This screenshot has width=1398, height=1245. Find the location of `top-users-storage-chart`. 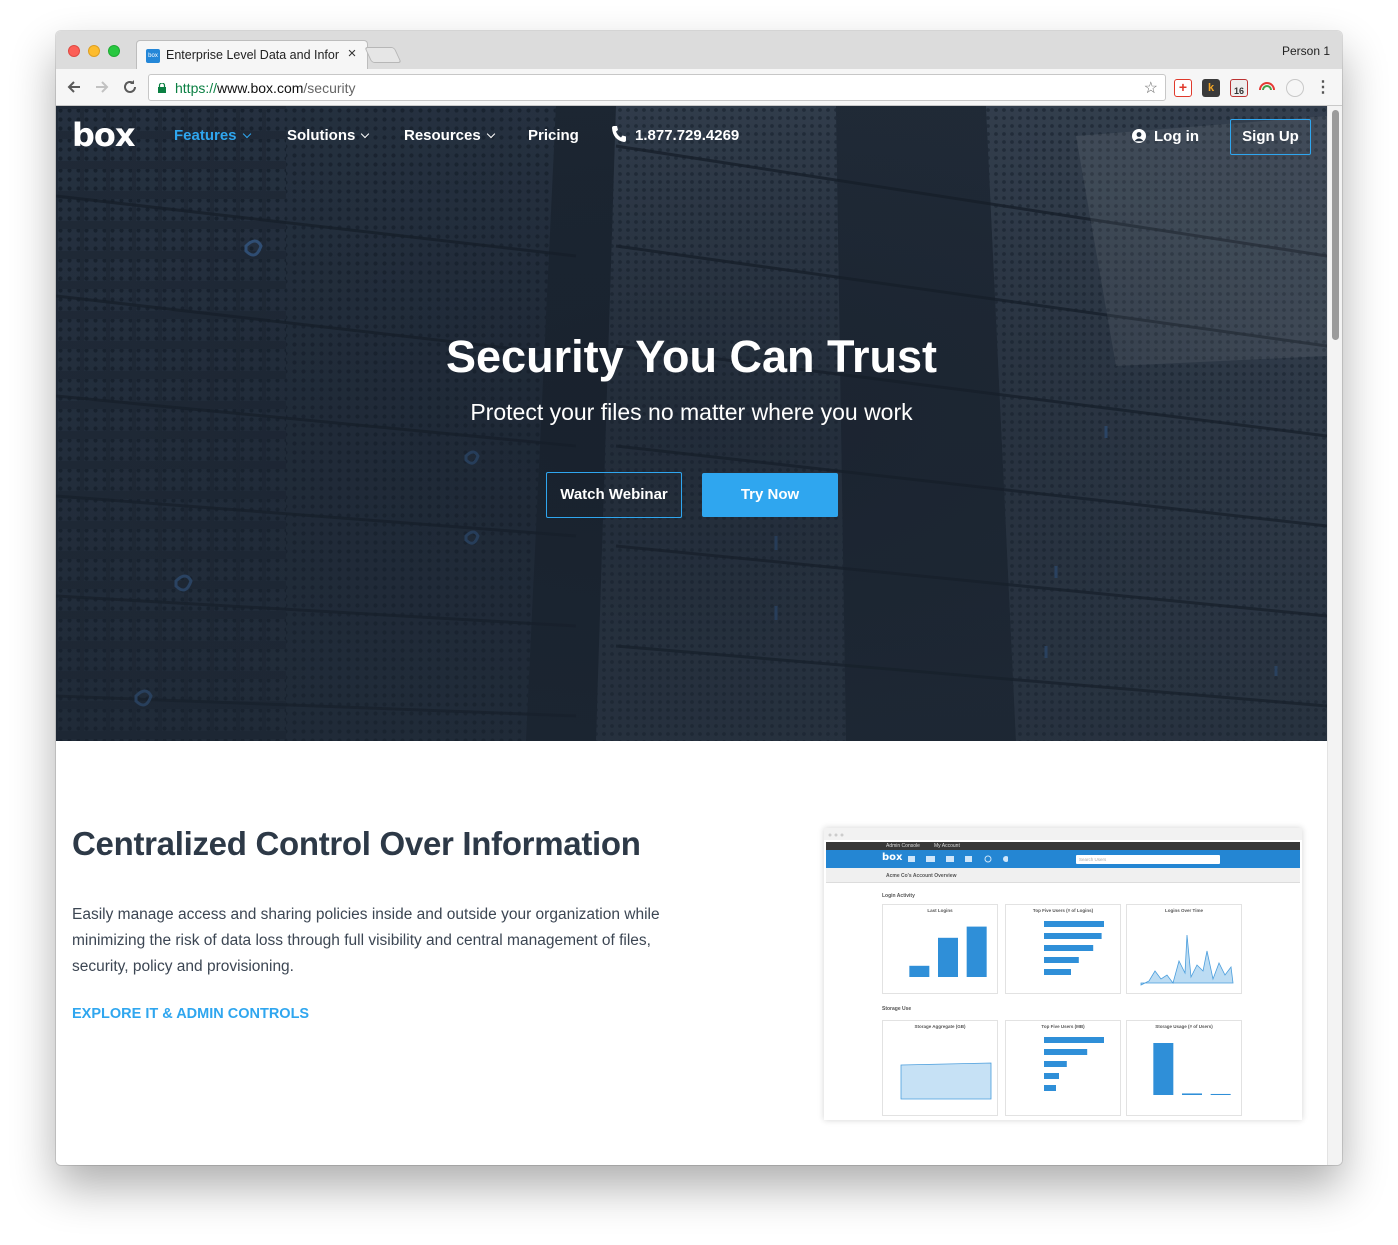

top-users-storage-chart is located at coordinates (1074, 1064).